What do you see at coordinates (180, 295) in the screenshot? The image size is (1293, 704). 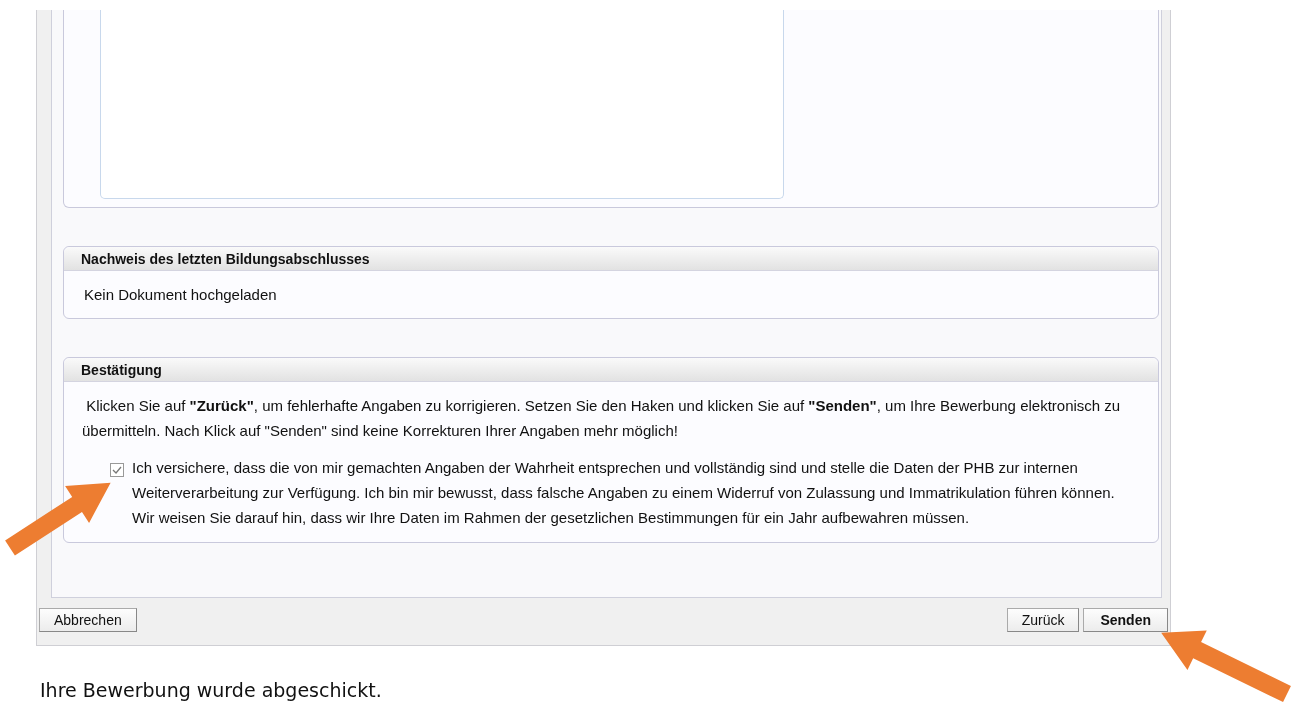 I see `message-text: Kein Dokument hochgeladen` at bounding box center [180, 295].